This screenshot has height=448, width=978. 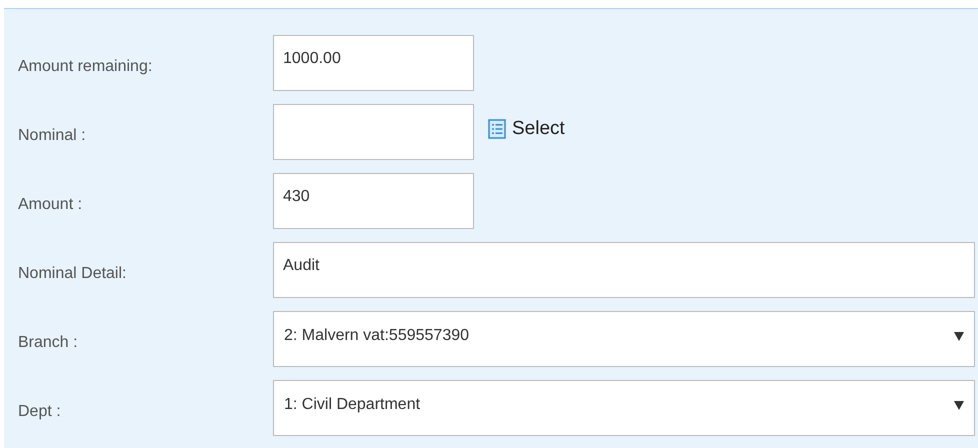 What do you see at coordinates (40, 411) in the screenshot?
I see `field-label: Dept :` at bounding box center [40, 411].